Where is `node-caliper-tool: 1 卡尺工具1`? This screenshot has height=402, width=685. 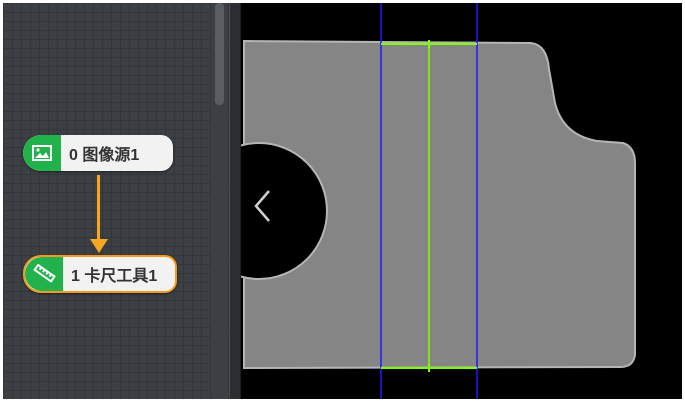 node-caliper-tool: 1 卡尺工具1 is located at coordinates (100, 274).